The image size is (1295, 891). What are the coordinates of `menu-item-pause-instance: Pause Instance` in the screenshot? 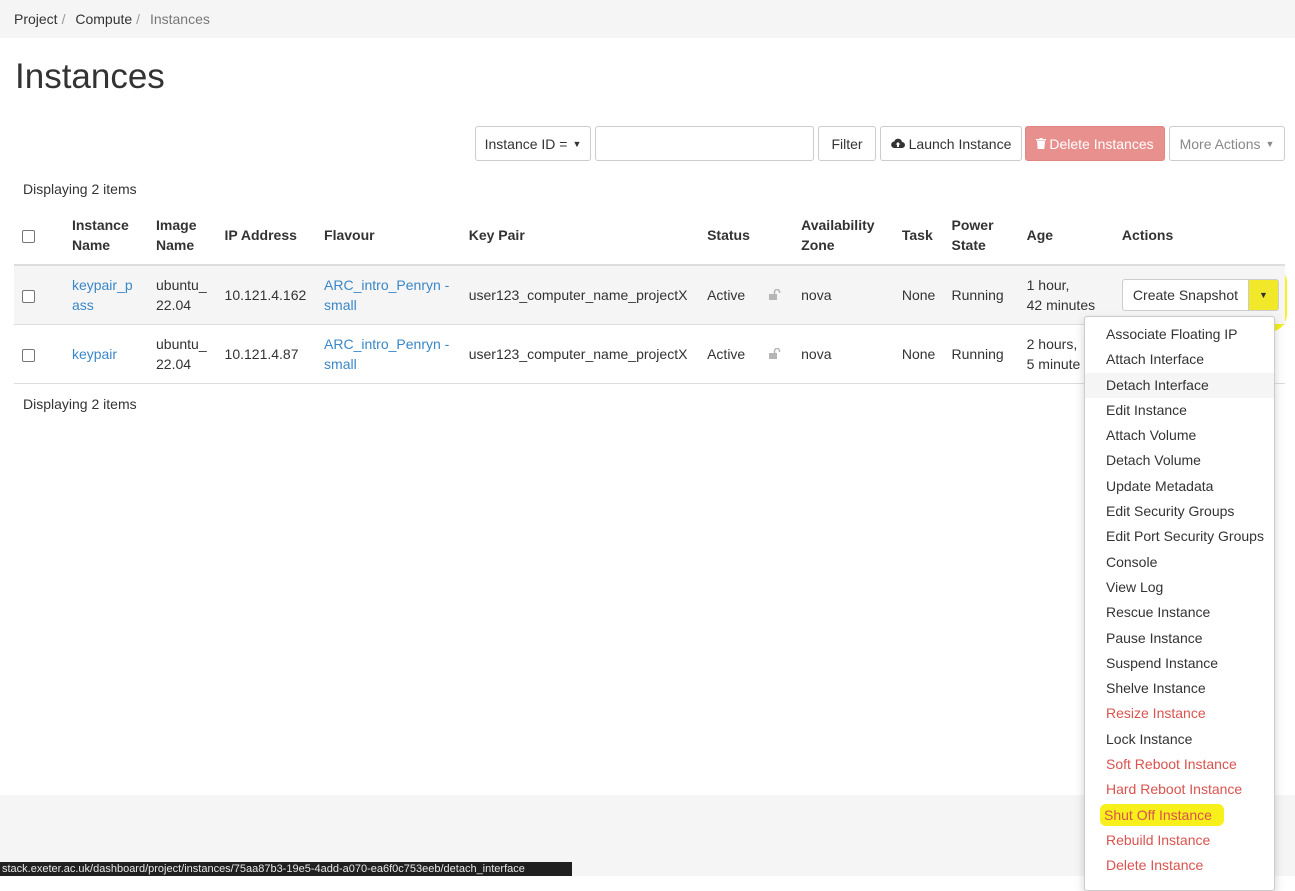 It's located at (1179, 638).